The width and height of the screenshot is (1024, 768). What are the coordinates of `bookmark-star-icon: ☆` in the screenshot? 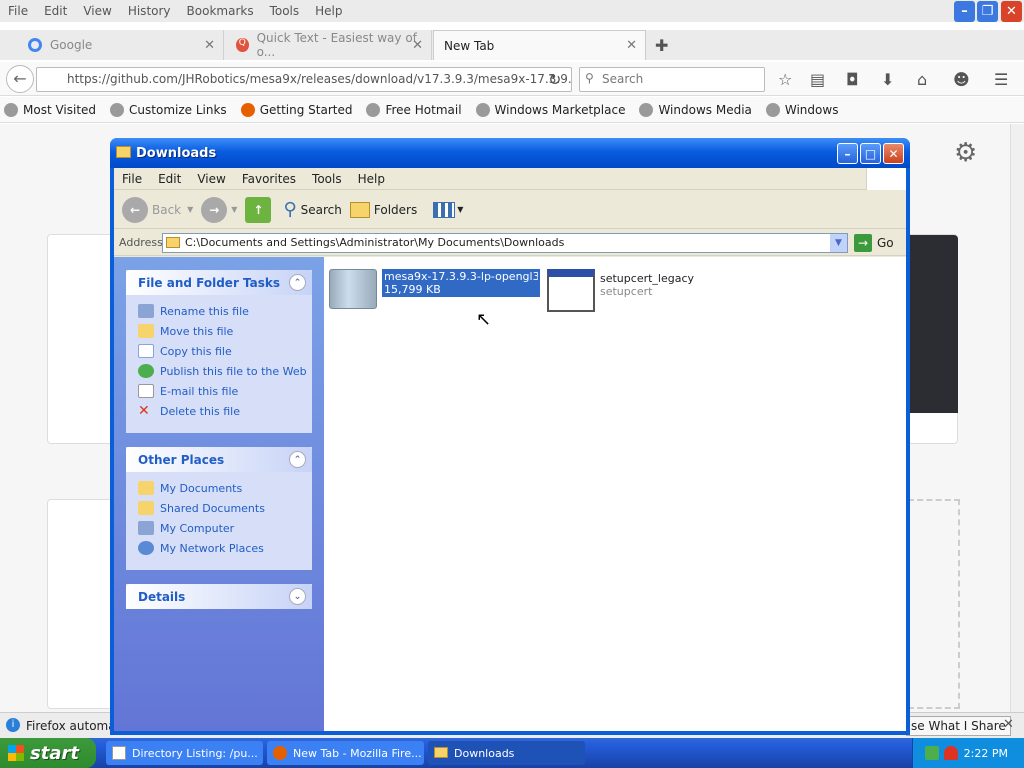 It's located at (785, 79).